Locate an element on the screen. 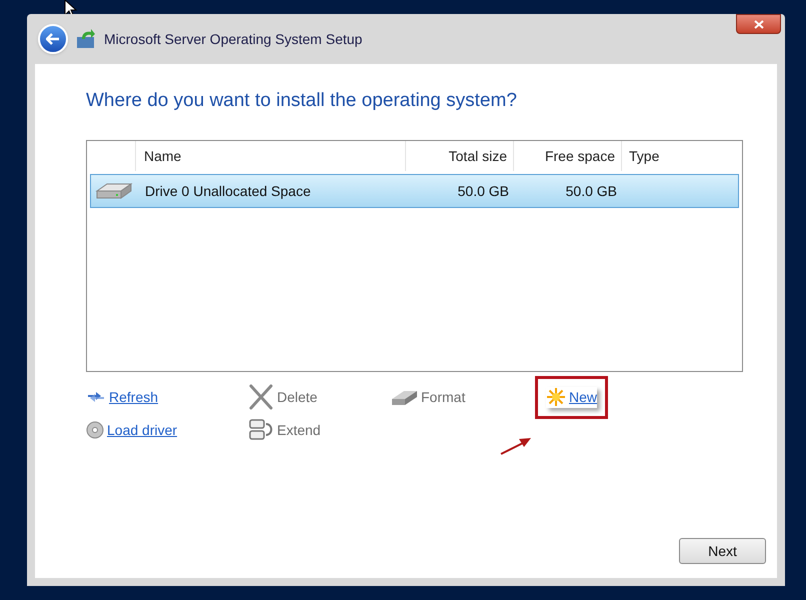 The height and width of the screenshot is (600, 806). drive-row: Drive 0 Unallocated Space 50.0 GB 50.0 GB is located at coordinates (414, 191).